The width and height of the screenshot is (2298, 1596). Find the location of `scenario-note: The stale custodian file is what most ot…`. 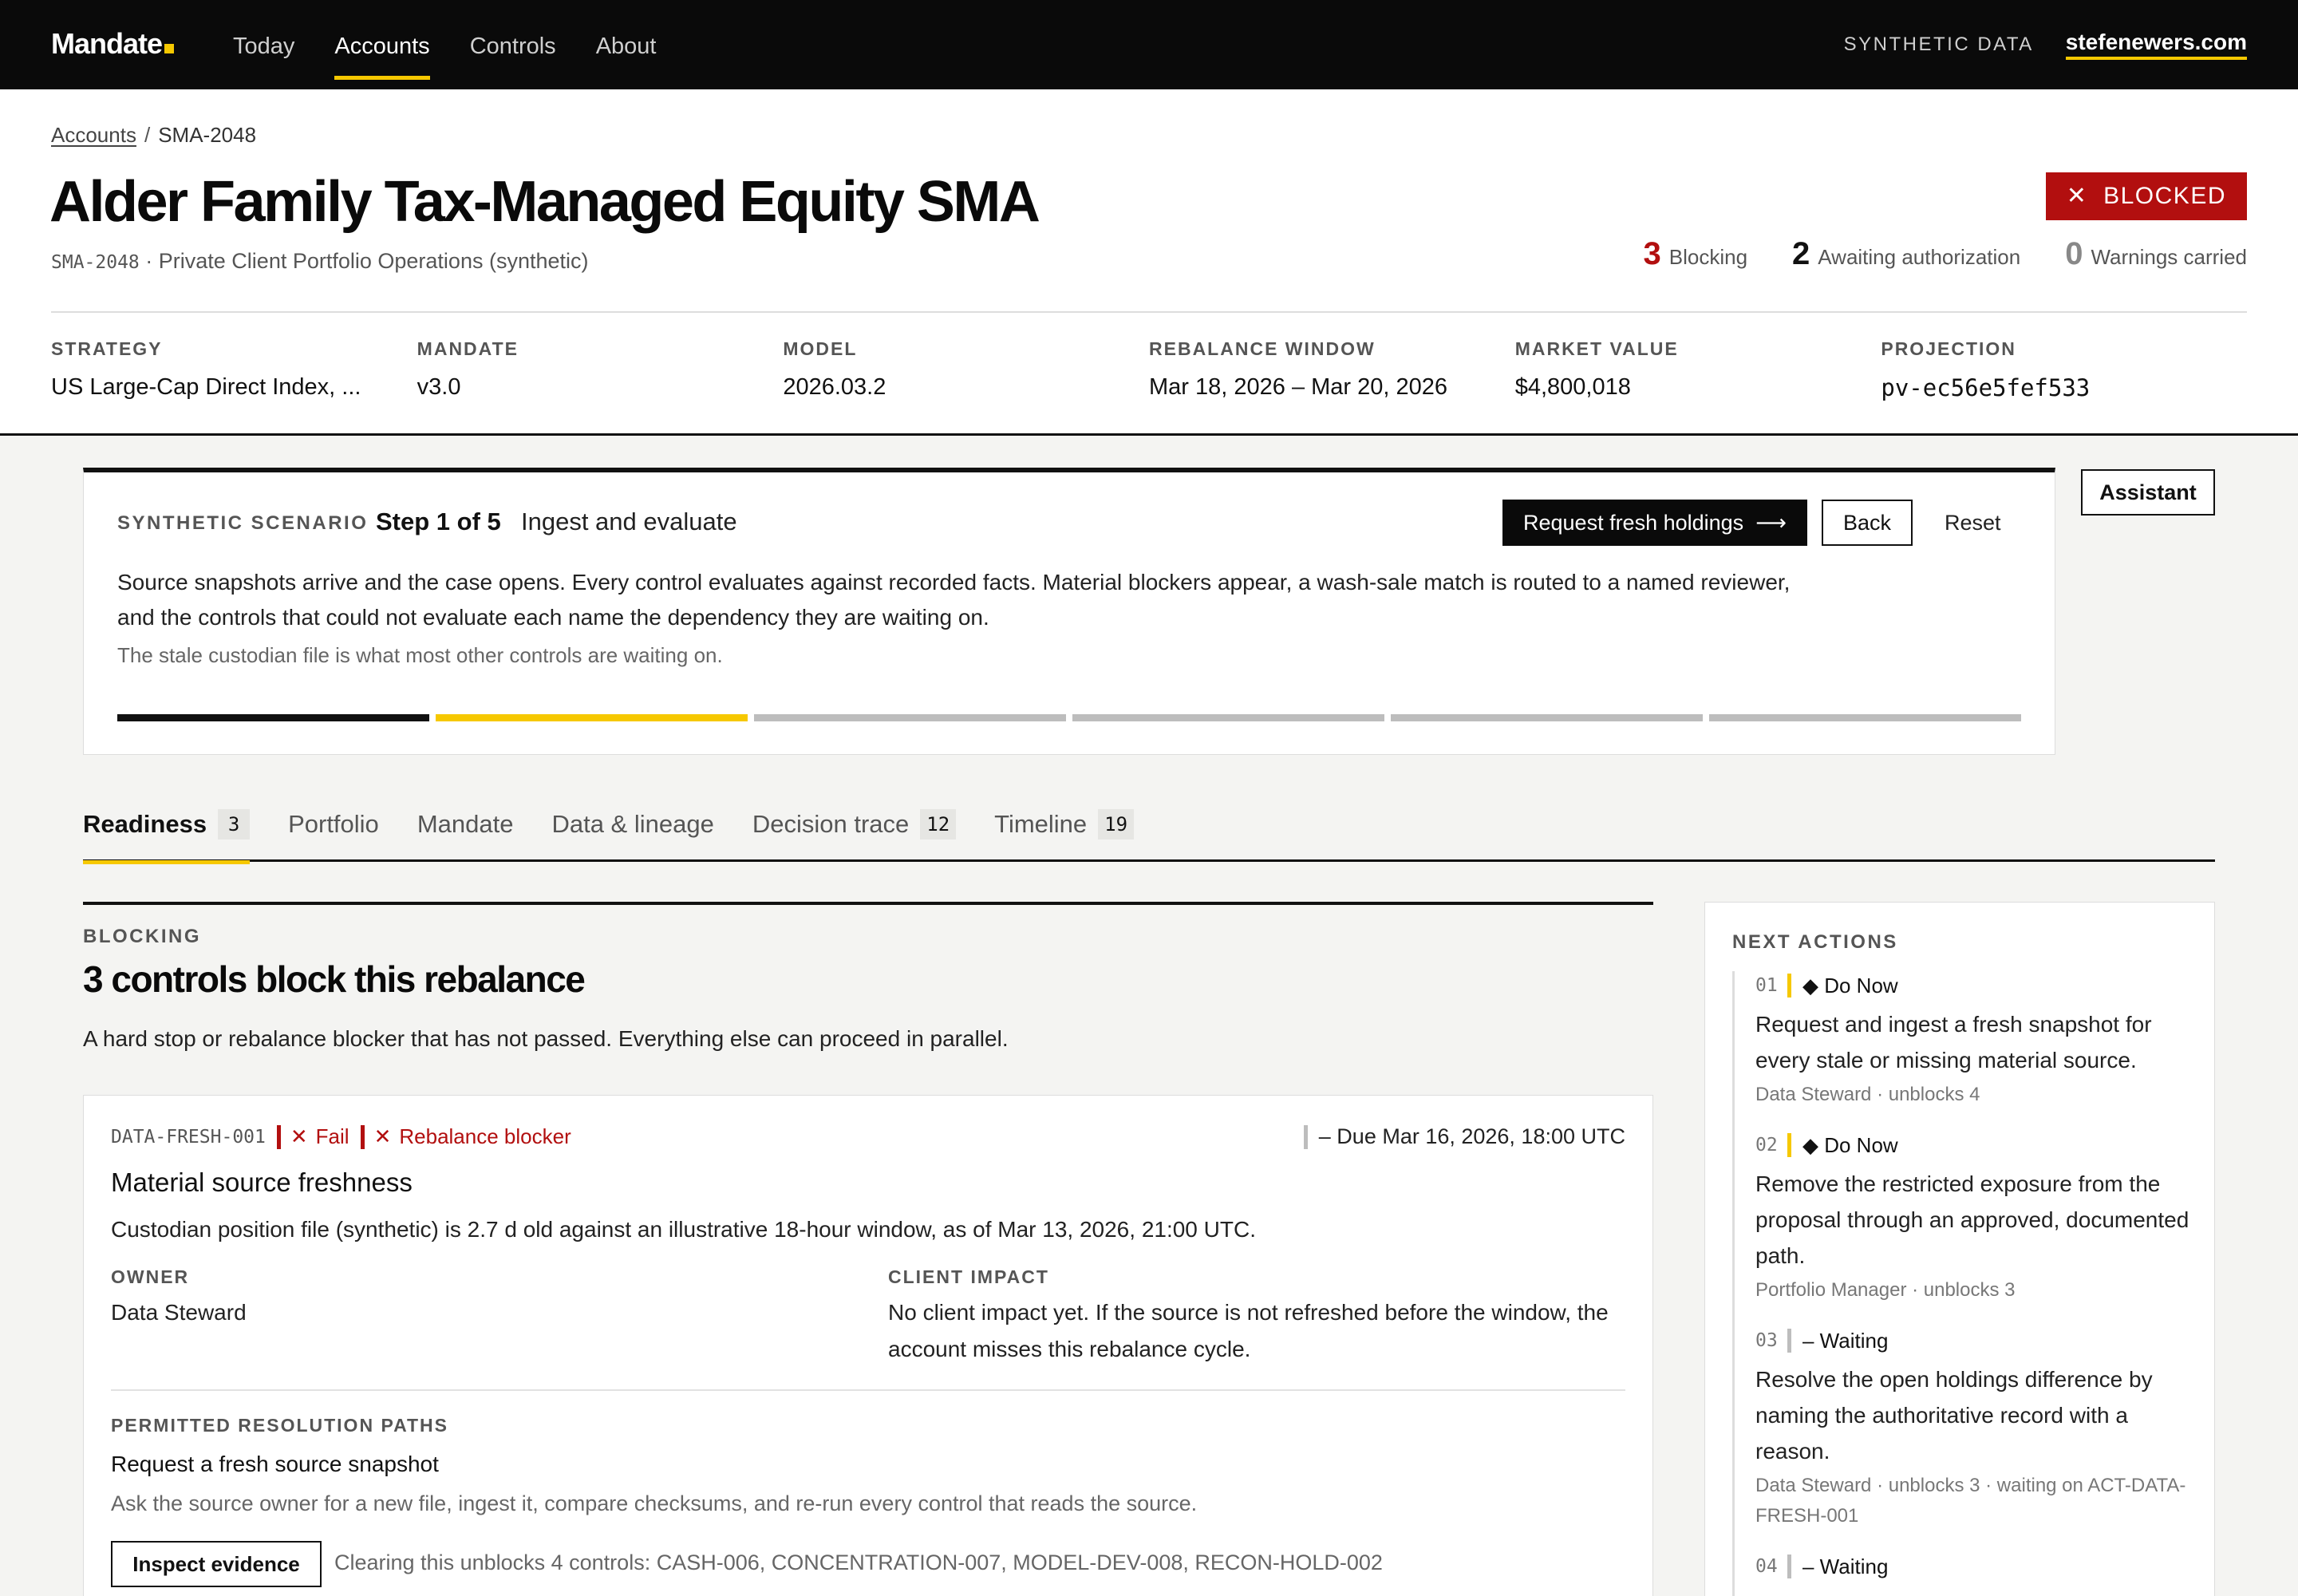

scenario-note: The stale custodian file is what most ot… is located at coordinates (420, 655).